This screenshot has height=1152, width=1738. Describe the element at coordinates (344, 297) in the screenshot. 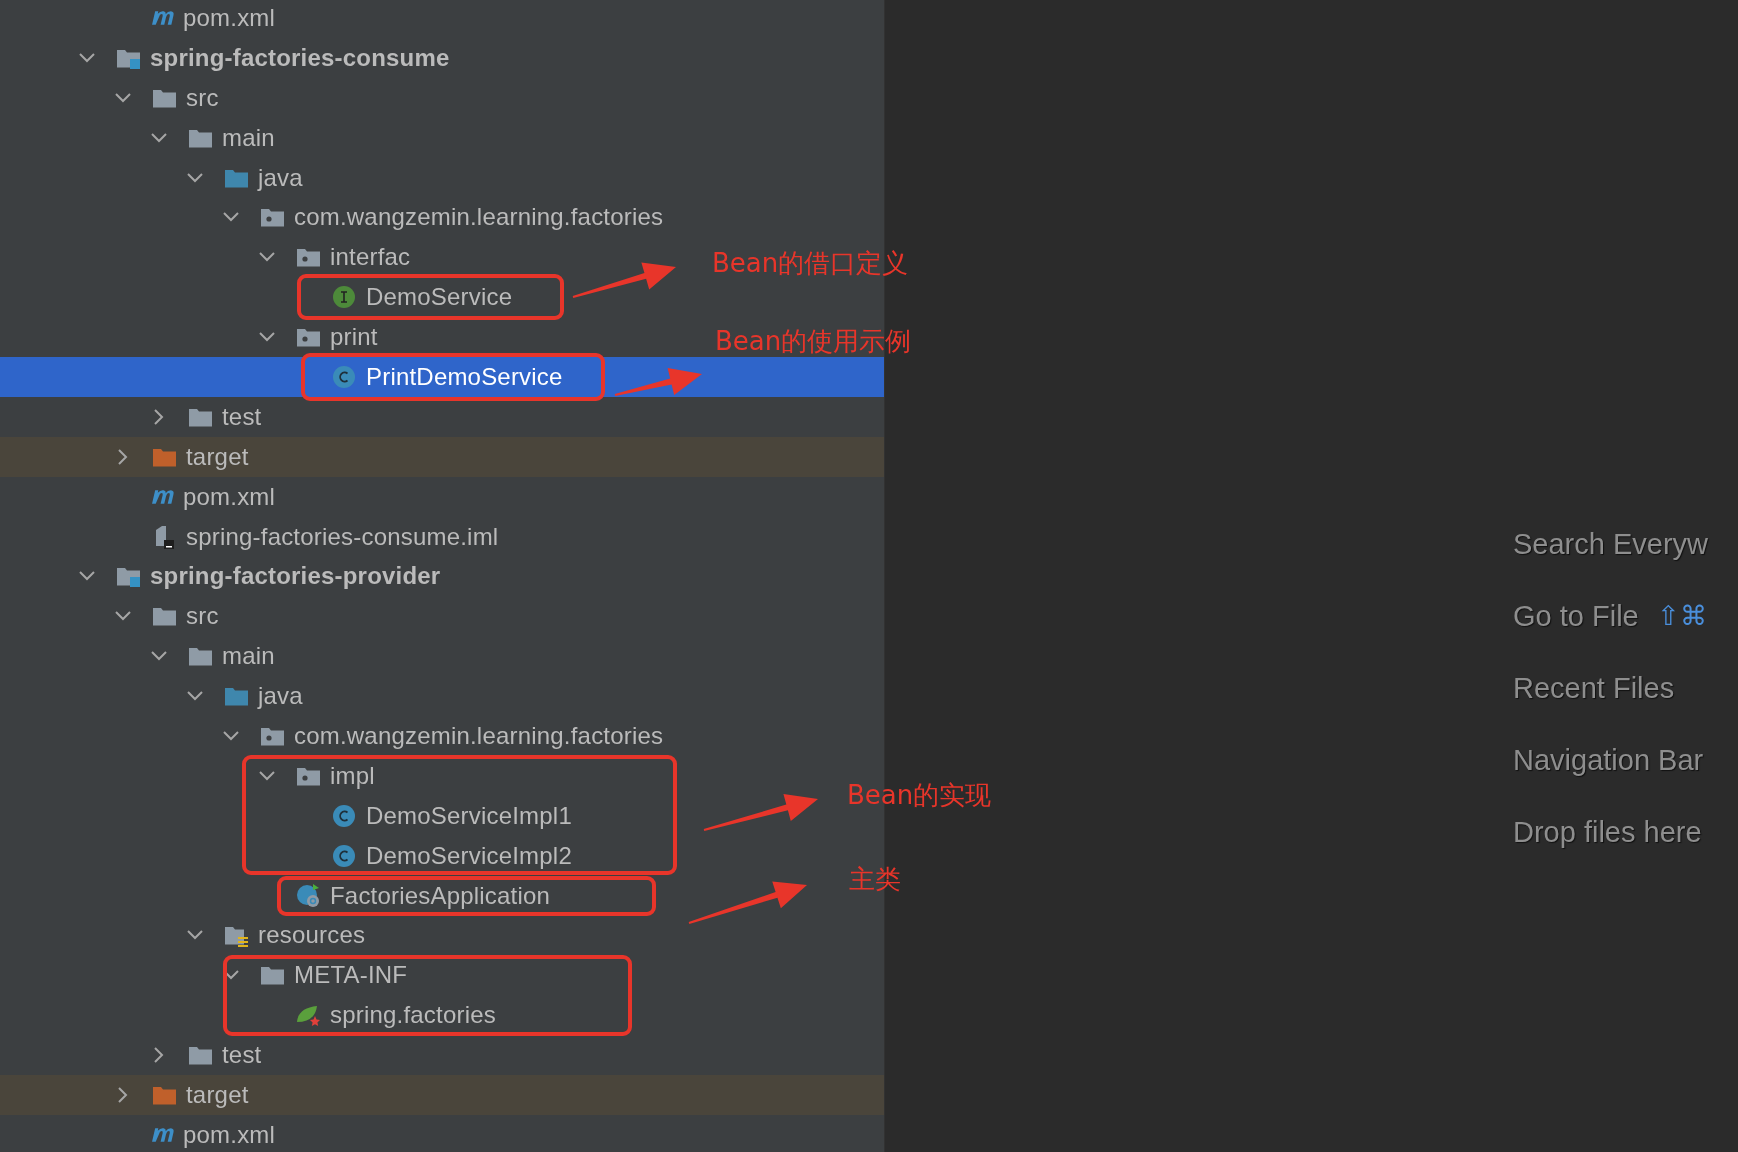

I see `interface-icon` at that location.